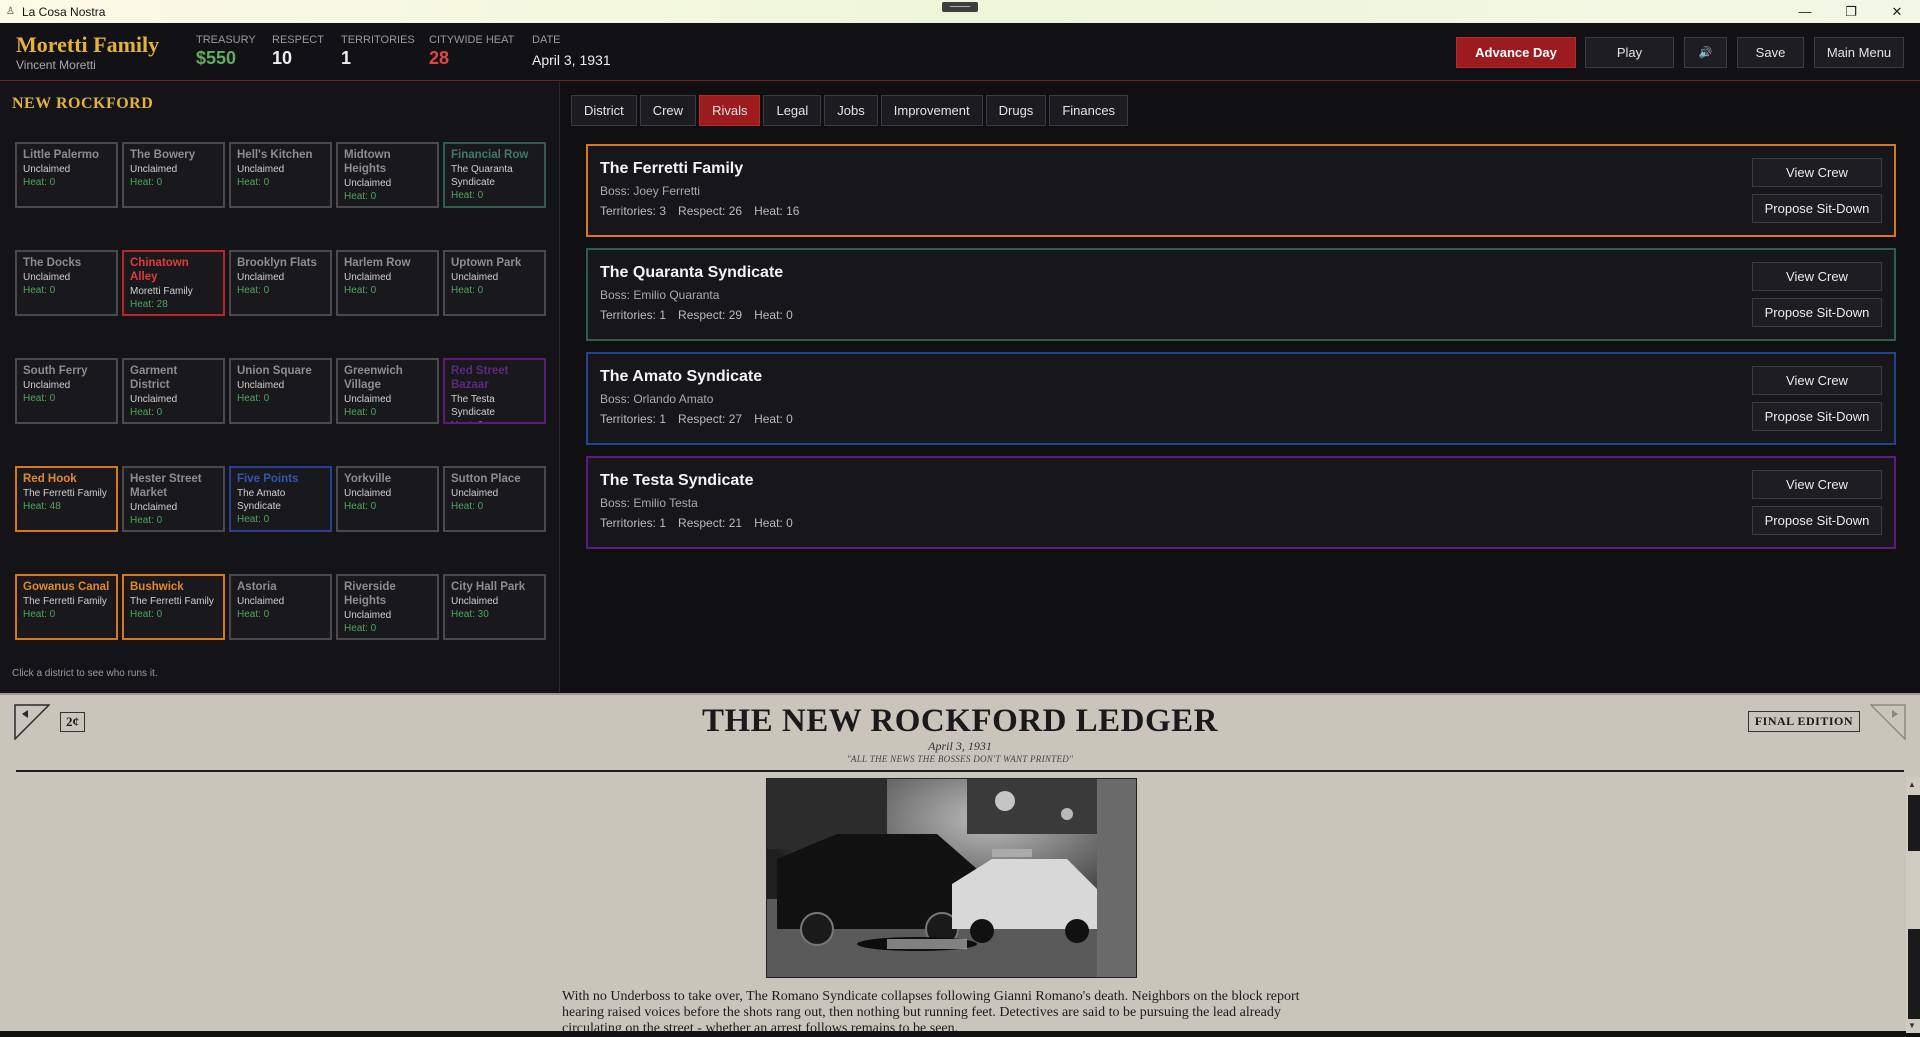 The width and height of the screenshot is (1920, 1037). What do you see at coordinates (692, 272) in the screenshot?
I see `rival-name: The Quaranta Syndicate` at bounding box center [692, 272].